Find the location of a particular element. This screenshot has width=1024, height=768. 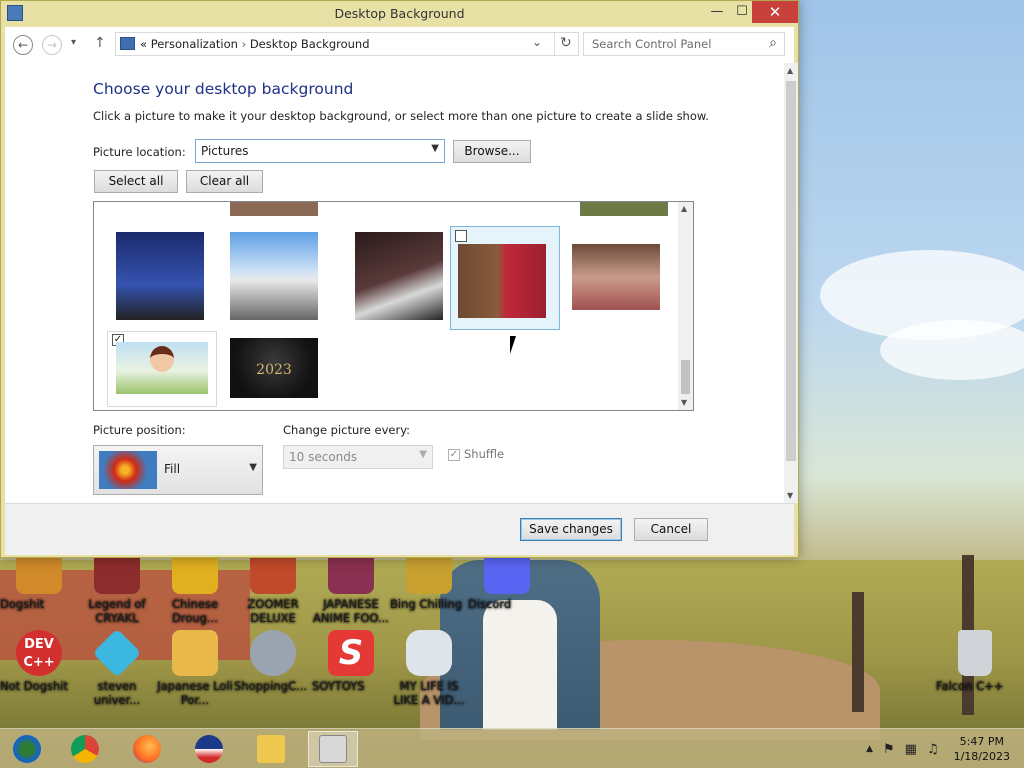

picture-thumbnail-checked: ✓ is located at coordinates (162, 369).